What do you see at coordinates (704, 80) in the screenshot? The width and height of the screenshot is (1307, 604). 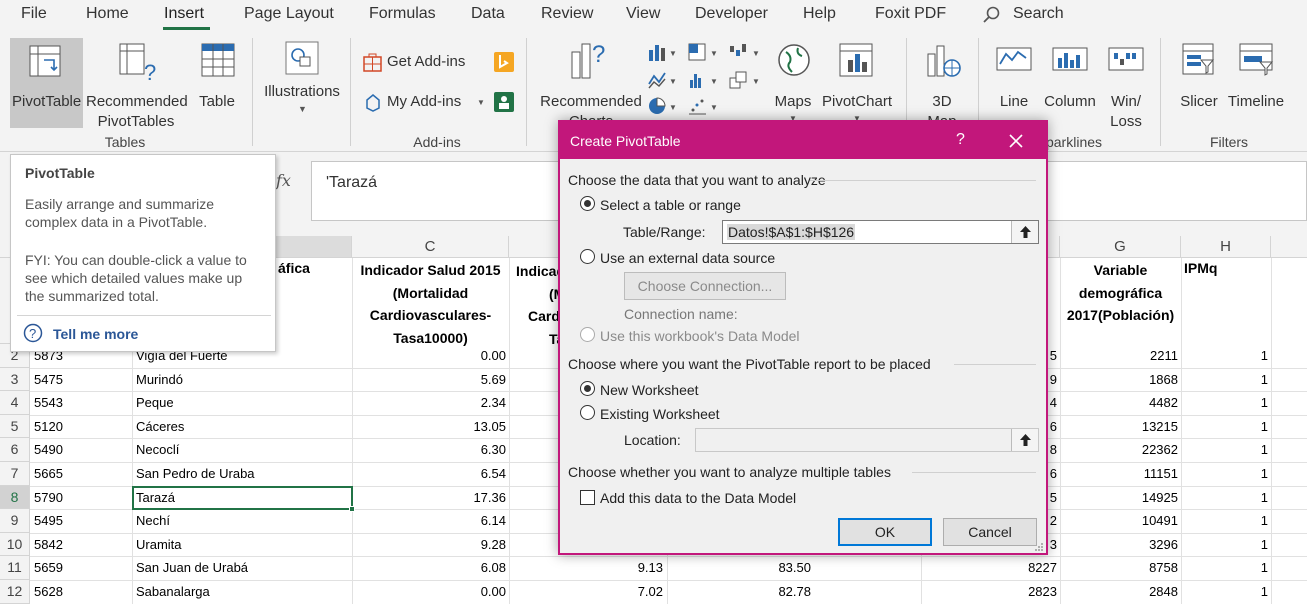 I see `statistic-chart-icon: ▼` at bounding box center [704, 80].